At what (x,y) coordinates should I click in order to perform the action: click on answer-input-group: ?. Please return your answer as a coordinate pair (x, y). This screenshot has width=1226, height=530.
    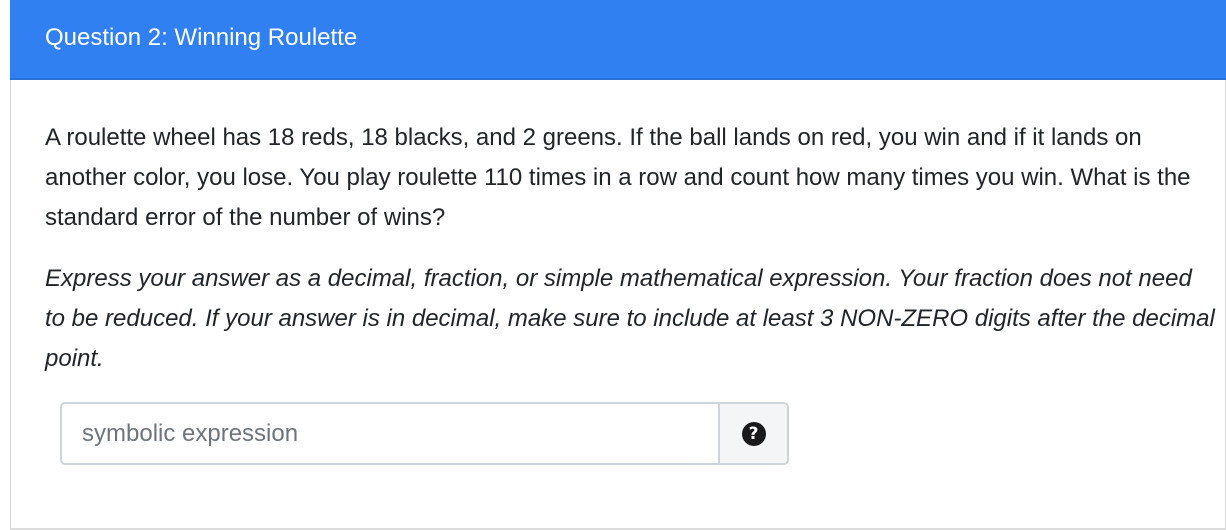
    Looking at the image, I should click on (424, 433).